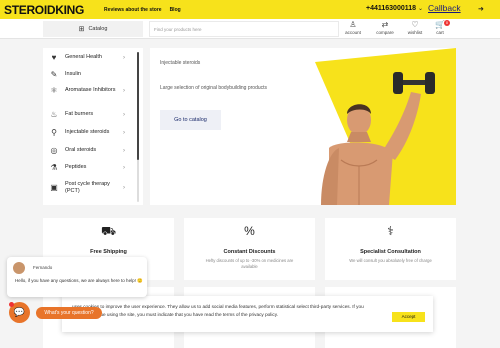  I want to click on sidebar-item-label: Aromatase Inhibitors, so click(90, 90).